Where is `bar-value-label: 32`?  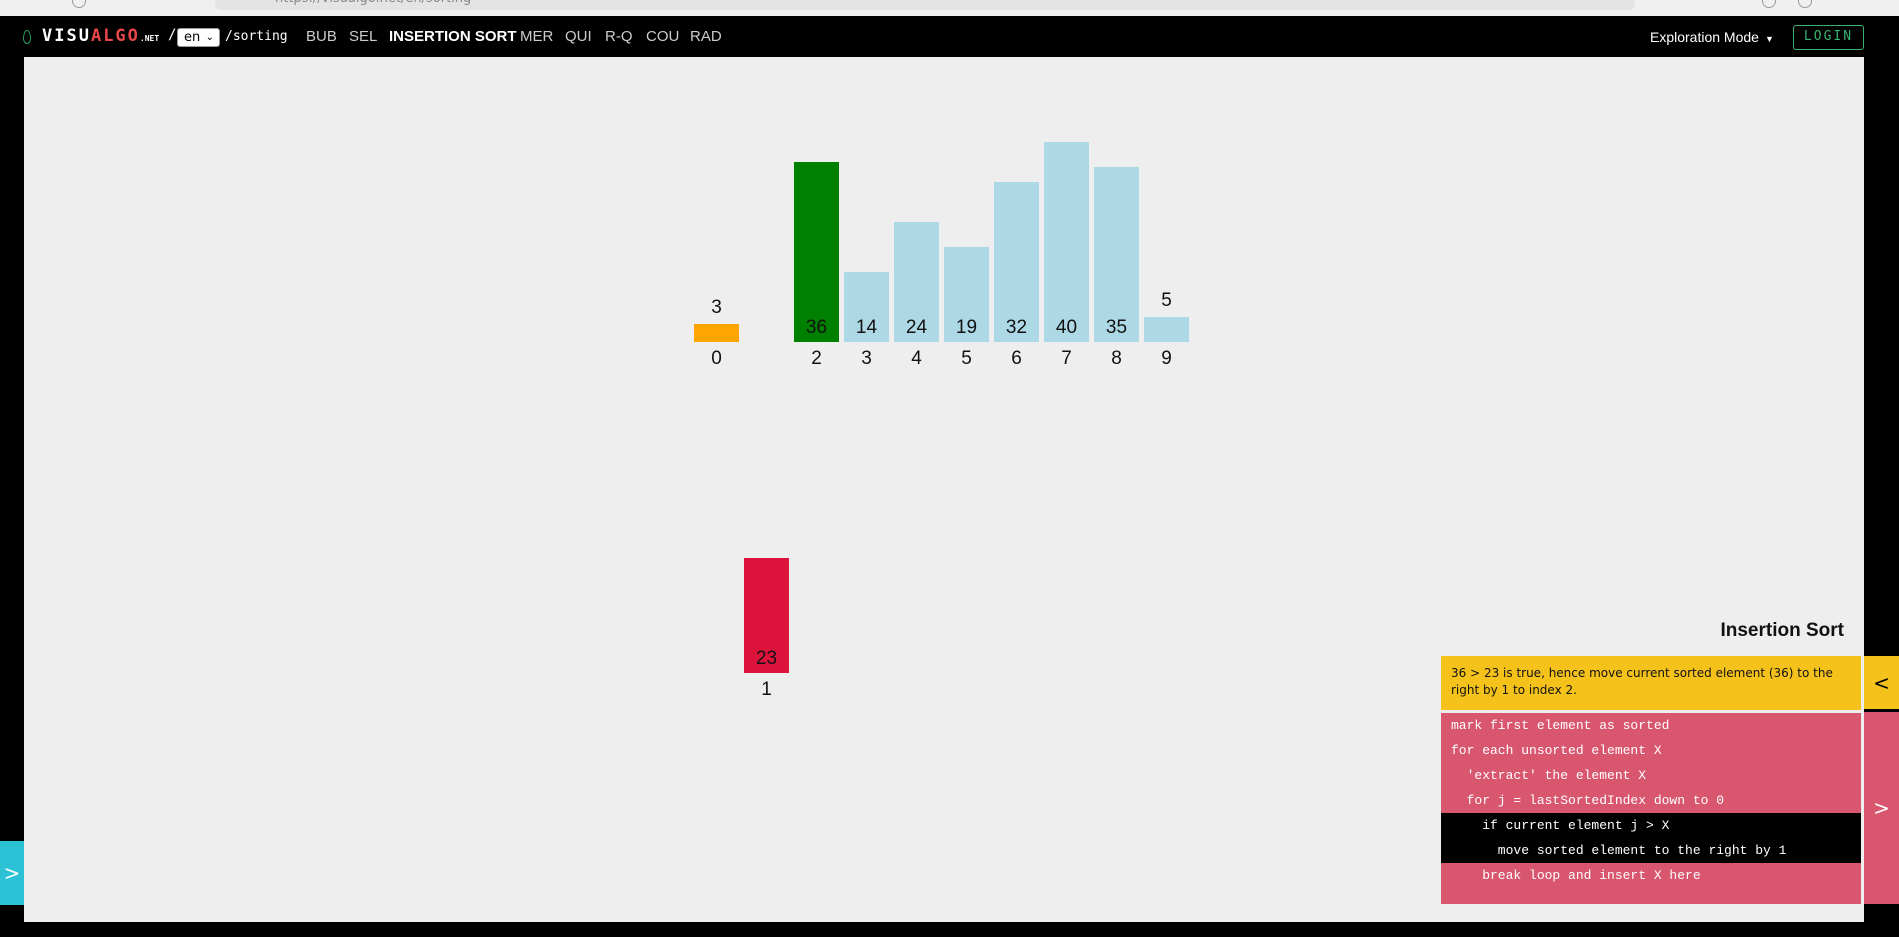
bar-value-label: 32 is located at coordinates (1016, 327).